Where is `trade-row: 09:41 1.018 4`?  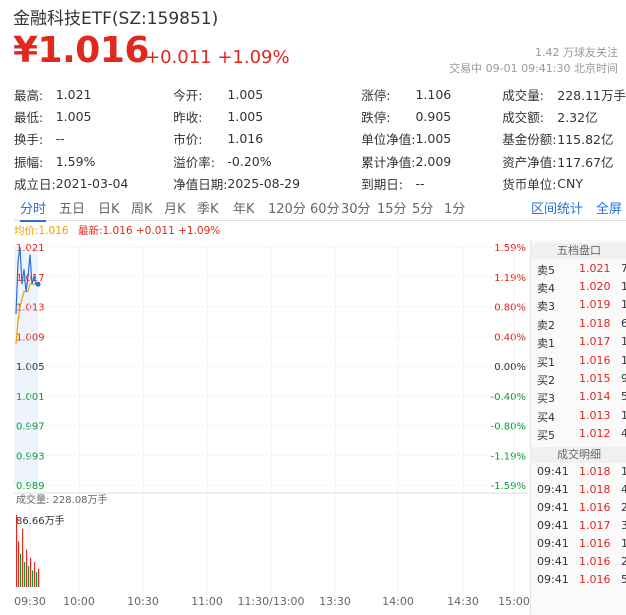 trade-row: 09:41 1.018 4 is located at coordinates (578, 492).